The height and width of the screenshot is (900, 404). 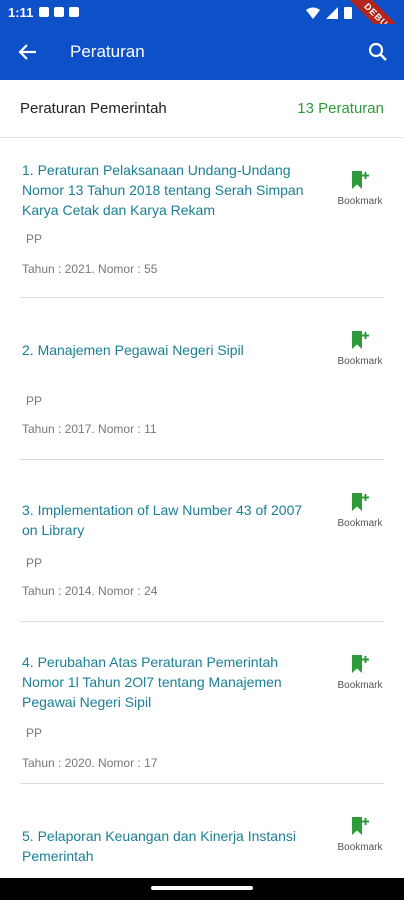 What do you see at coordinates (348, 13) in the screenshot?
I see `battery-icon` at bounding box center [348, 13].